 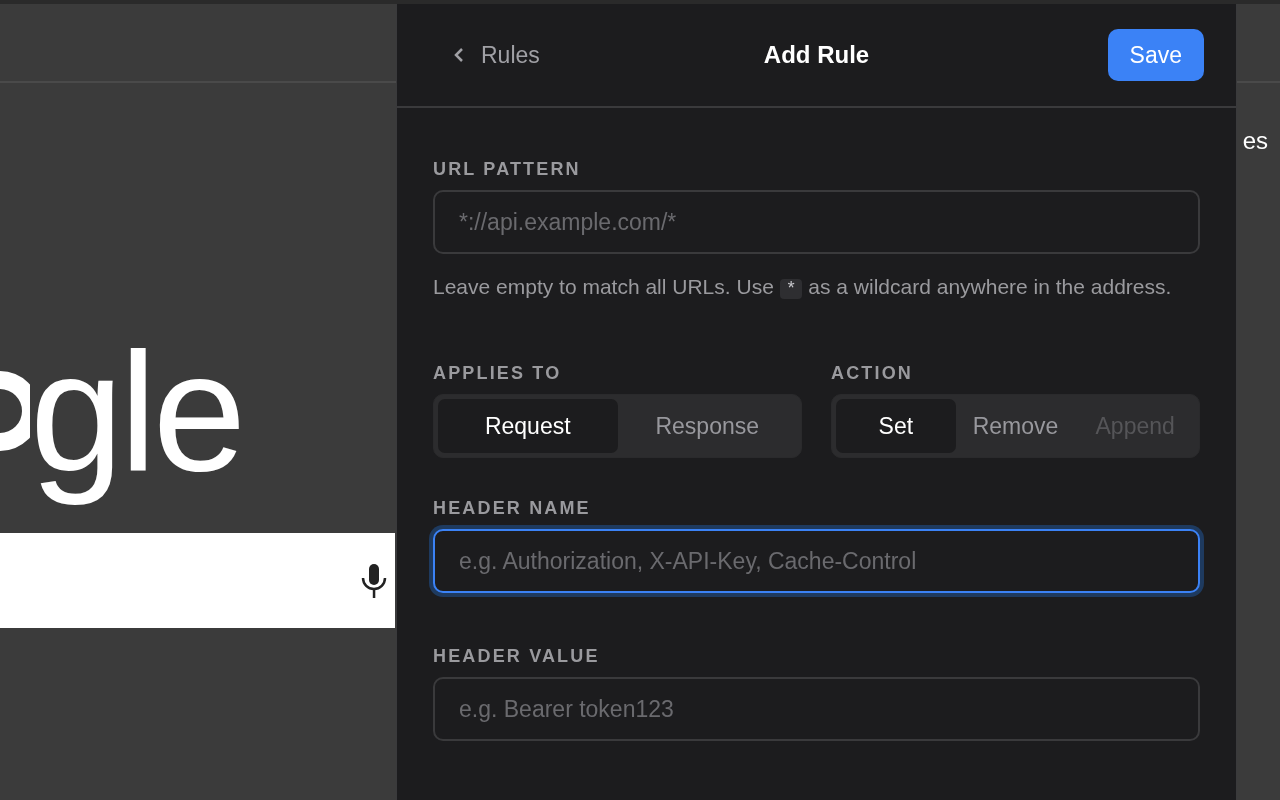 I want to click on chevron-left-icon, so click(x=459, y=55).